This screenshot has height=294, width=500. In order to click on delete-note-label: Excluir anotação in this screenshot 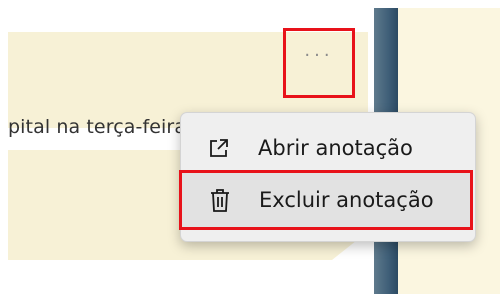, I will do `click(346, 200)`.